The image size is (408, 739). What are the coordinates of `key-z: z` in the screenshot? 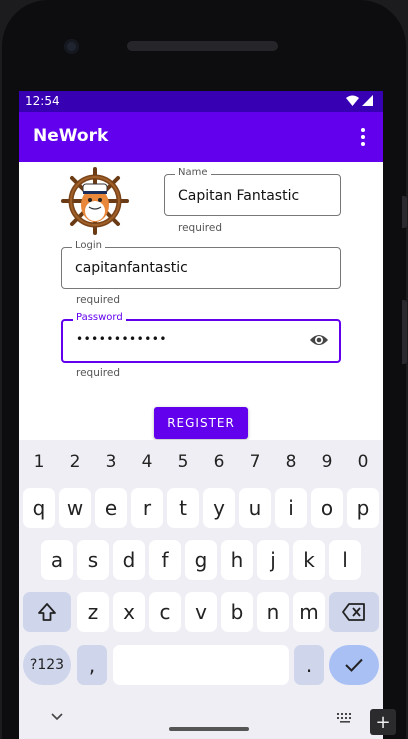 It's located at (93, 612).